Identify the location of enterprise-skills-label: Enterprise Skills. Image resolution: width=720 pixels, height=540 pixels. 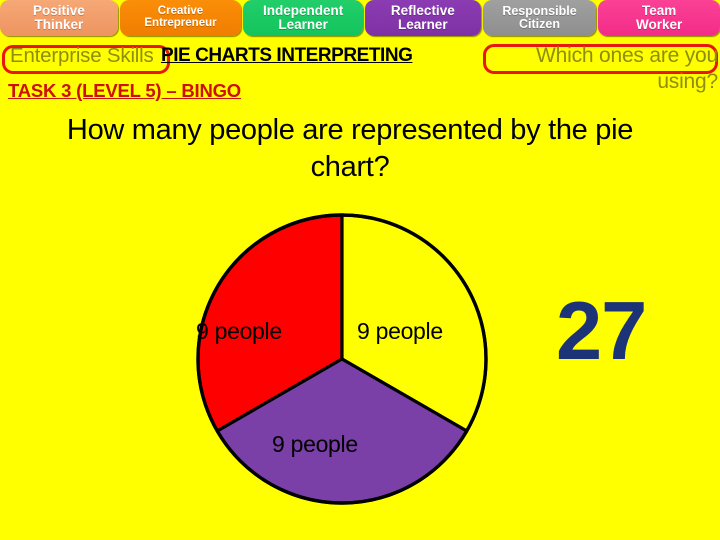
(82, 55).